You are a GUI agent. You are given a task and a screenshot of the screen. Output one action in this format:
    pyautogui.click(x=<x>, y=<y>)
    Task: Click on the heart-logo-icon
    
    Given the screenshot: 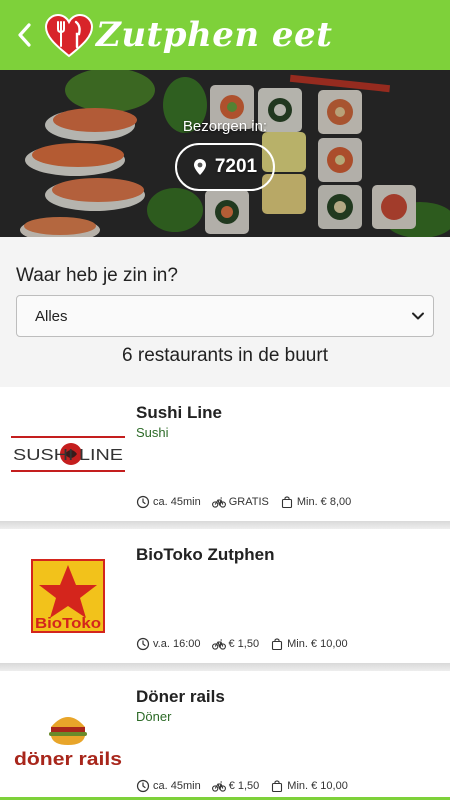 What is the action you would take?
    pyautogui.click(x=69, y=36)
    